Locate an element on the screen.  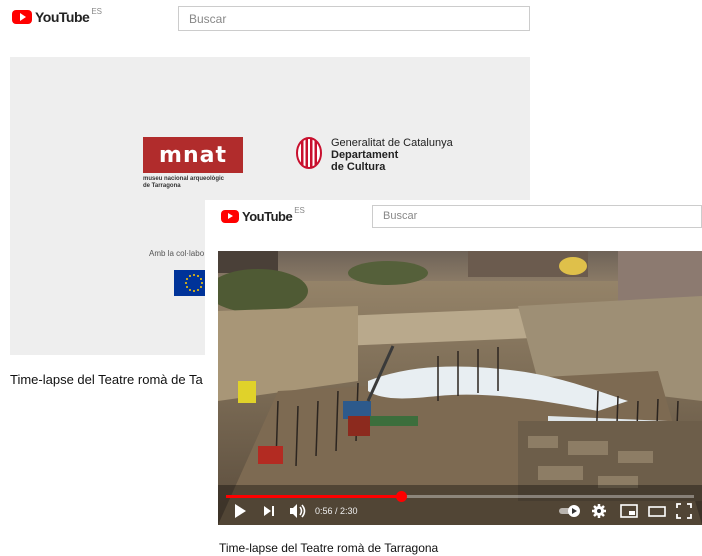
fullscreen-button is located at coordinates (684, 511).